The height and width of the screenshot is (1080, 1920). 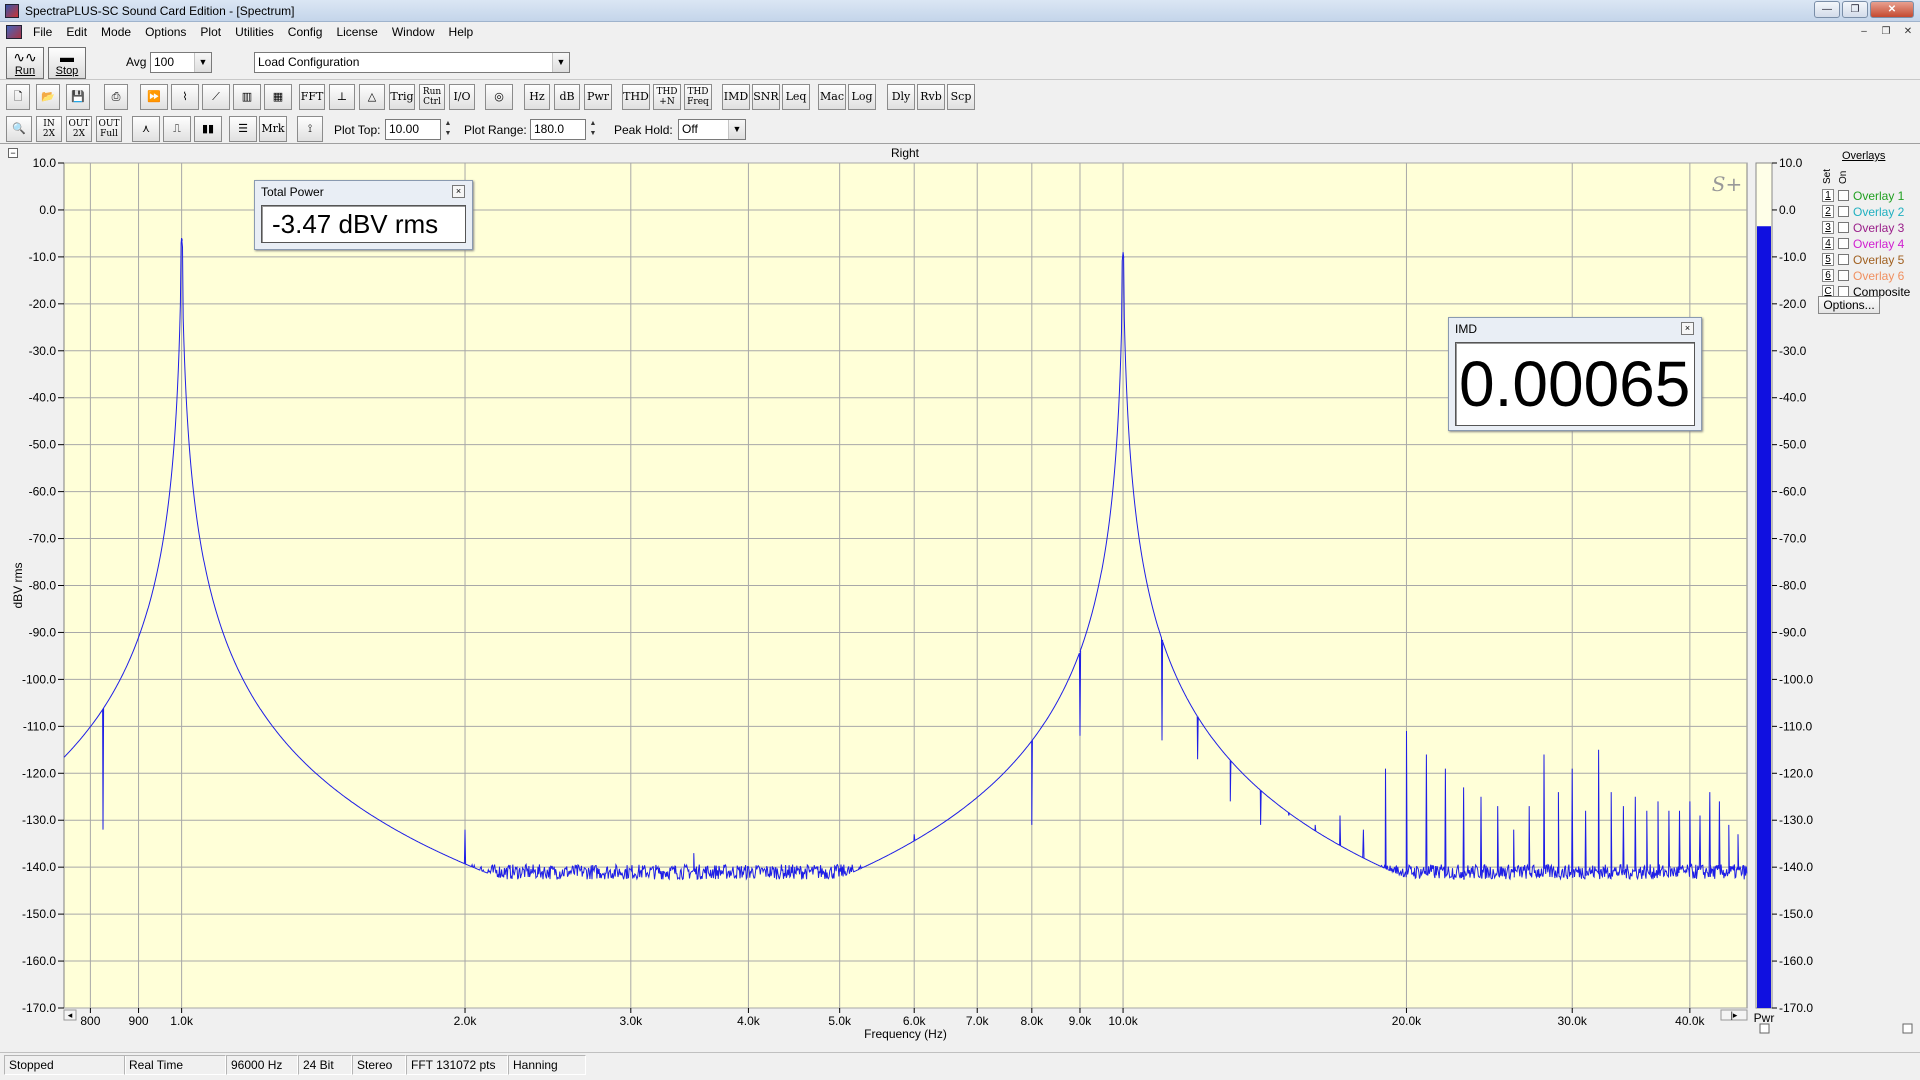 I want to click on zoom-in-2x-button: IN 2X, so click(x=49, y=129).